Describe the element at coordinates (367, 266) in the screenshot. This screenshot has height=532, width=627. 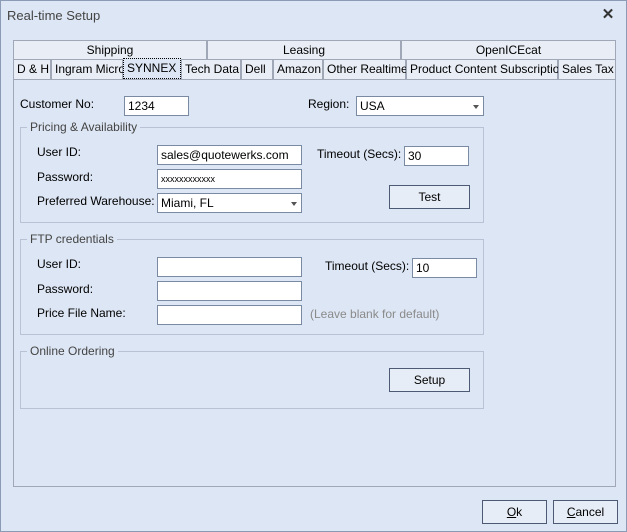
I see `ftp-timeout-label: Timeout (Secs):` at that location.